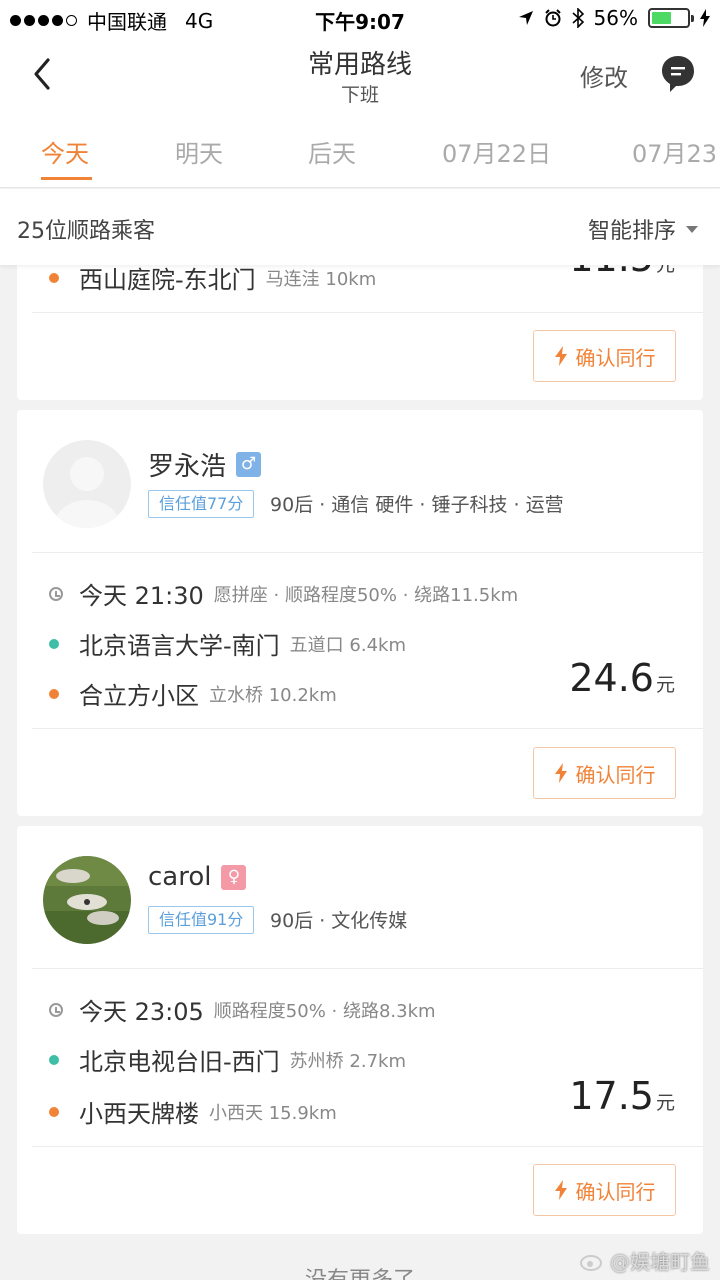 The height and width of the screenshot is (1280, 720). What do you see at coordinates (671, 18) in the screenshot?
I see `battery-icon` at bounding box center [671, 18].